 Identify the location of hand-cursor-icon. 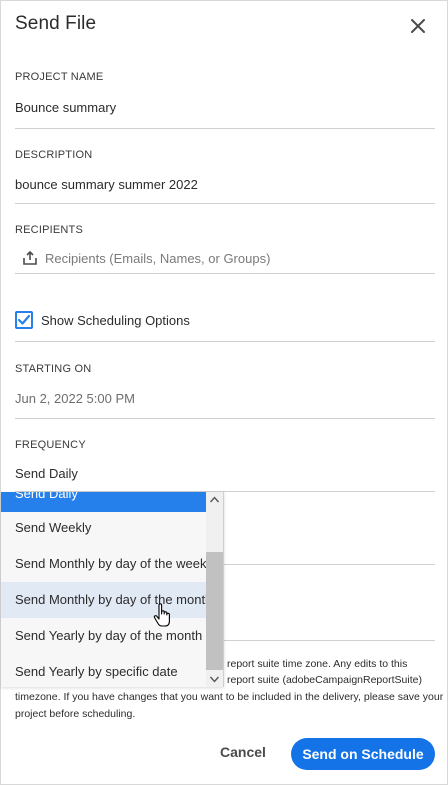
(163, 616).